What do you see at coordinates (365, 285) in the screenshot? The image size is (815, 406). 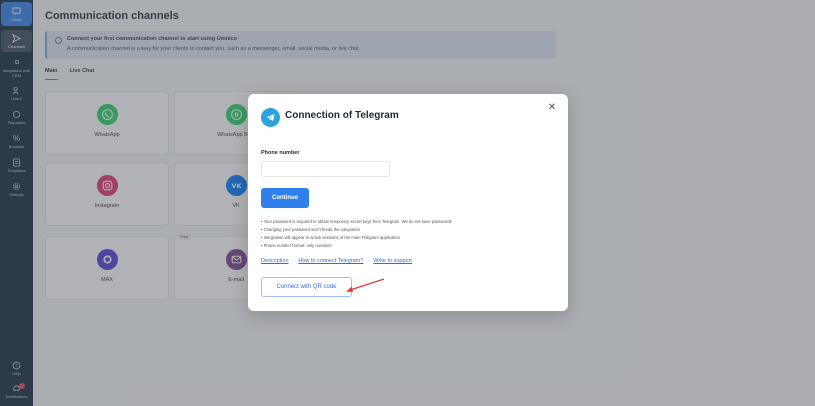 I see `annotation-arrow-icon` at bounding box center [365, 285].